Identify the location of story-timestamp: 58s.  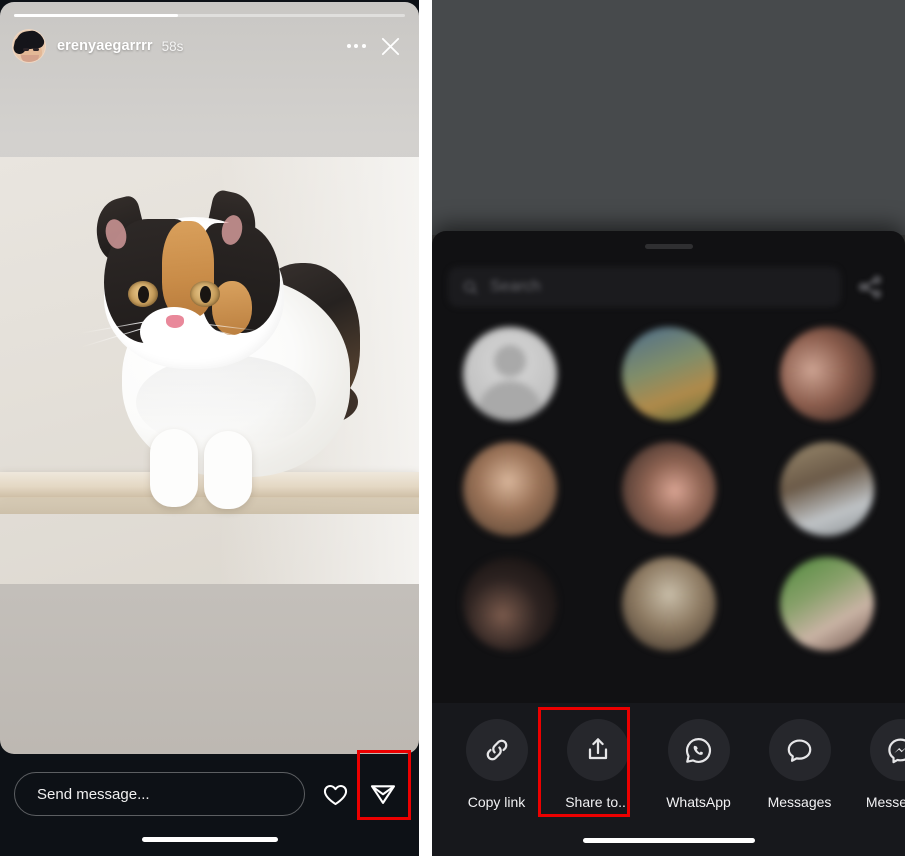
(172, 46).